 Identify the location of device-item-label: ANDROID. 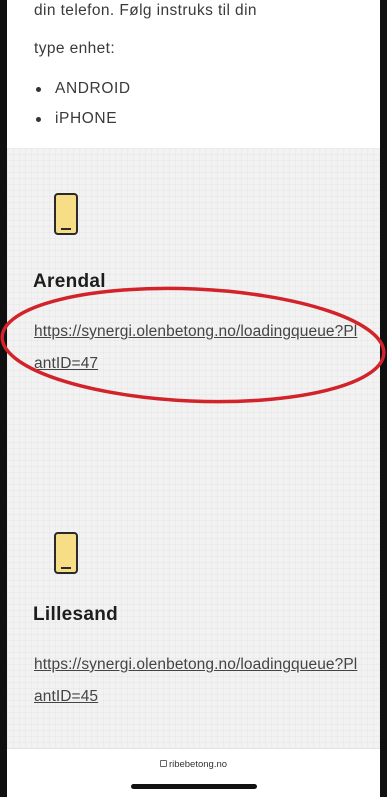
(93, 88).